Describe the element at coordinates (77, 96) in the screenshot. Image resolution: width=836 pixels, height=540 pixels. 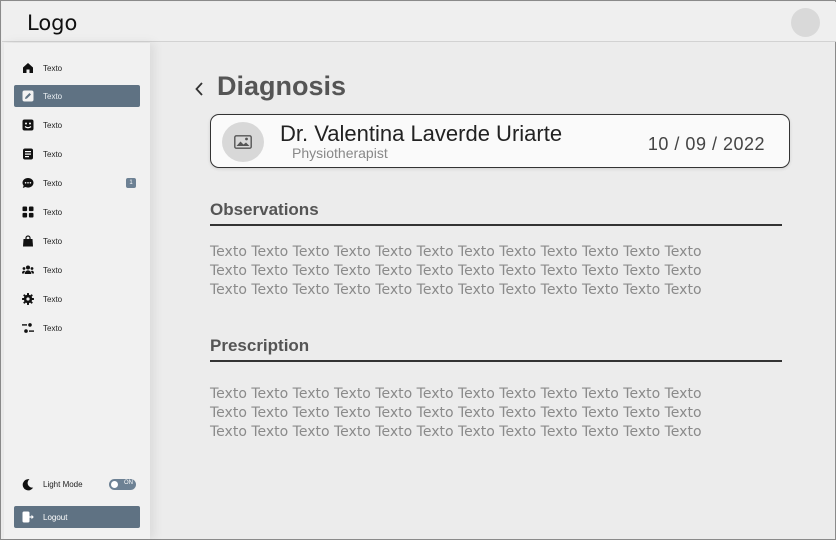
I see `sidebar-item-edit: Texto` at that location.